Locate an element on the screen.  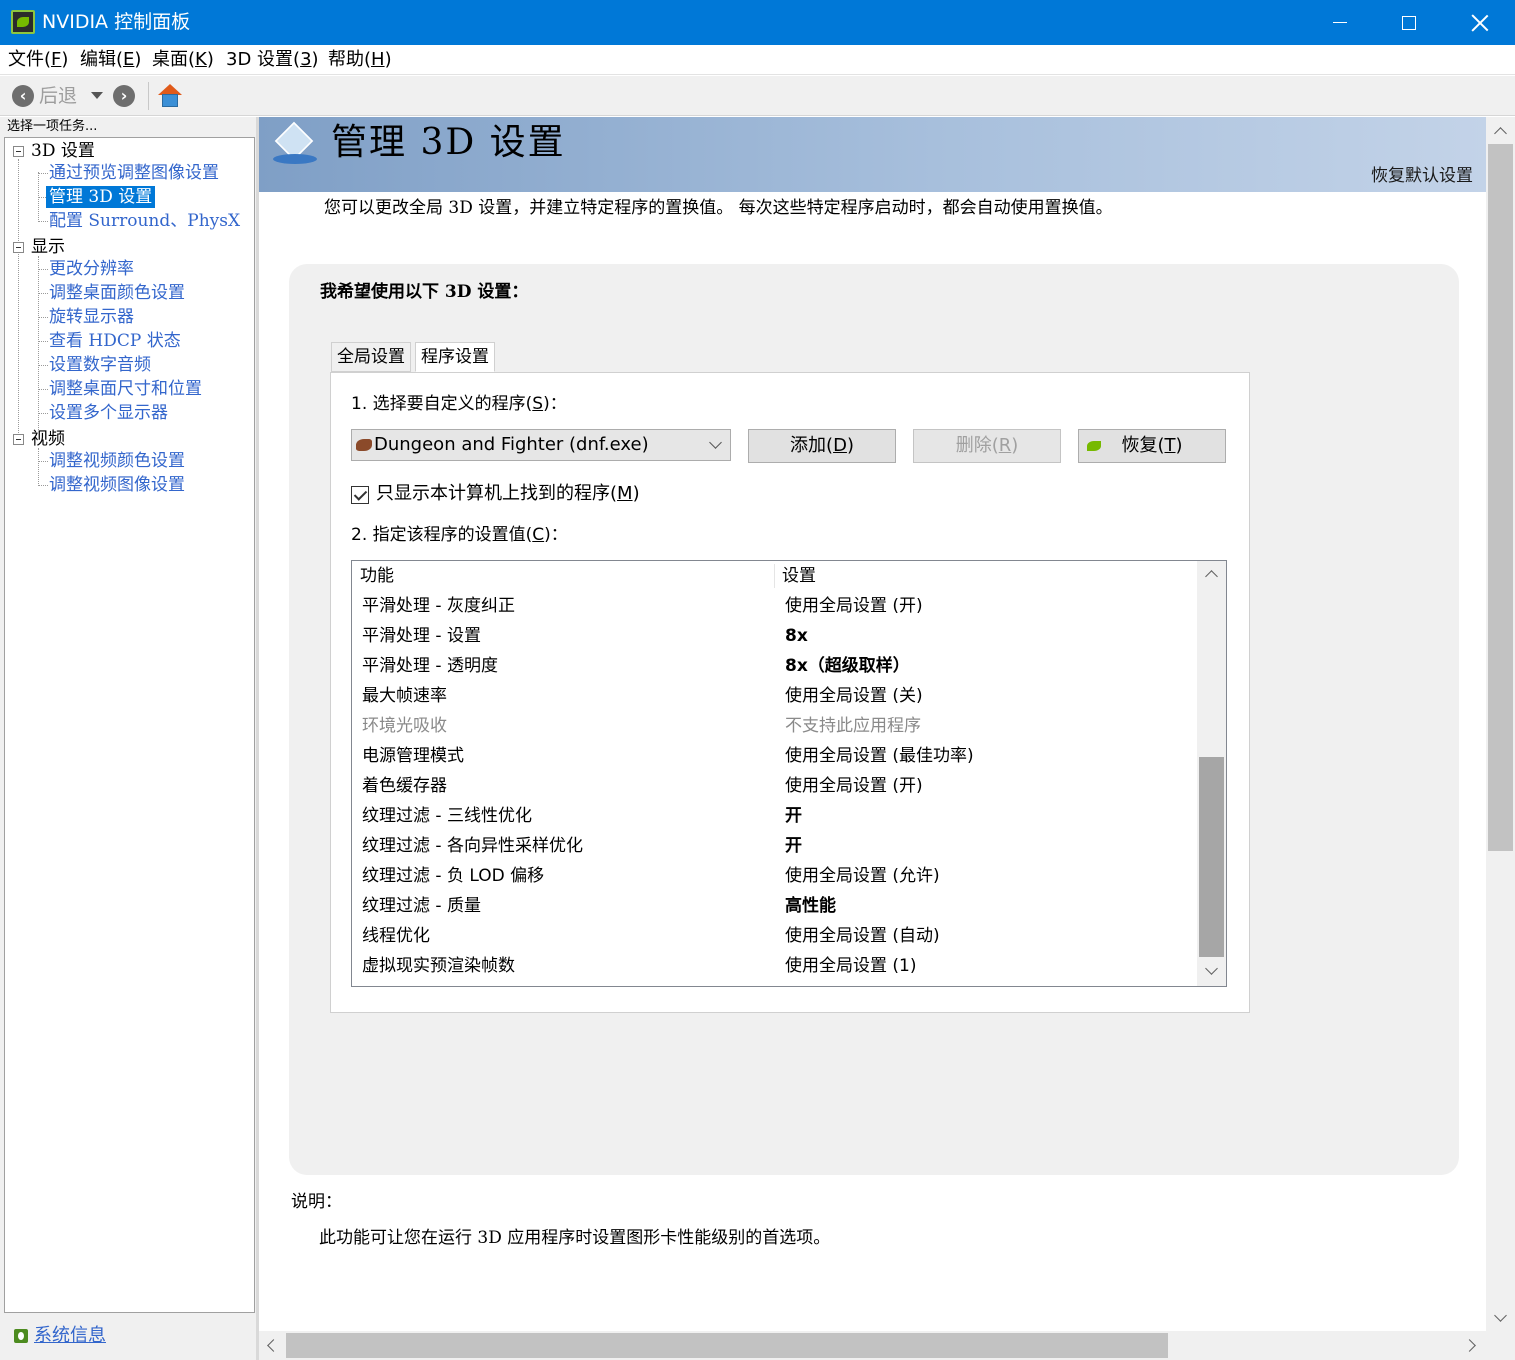
row-feature: 纹理过滤 - 各向异性采样优化 is located at coordinates (472, 846).